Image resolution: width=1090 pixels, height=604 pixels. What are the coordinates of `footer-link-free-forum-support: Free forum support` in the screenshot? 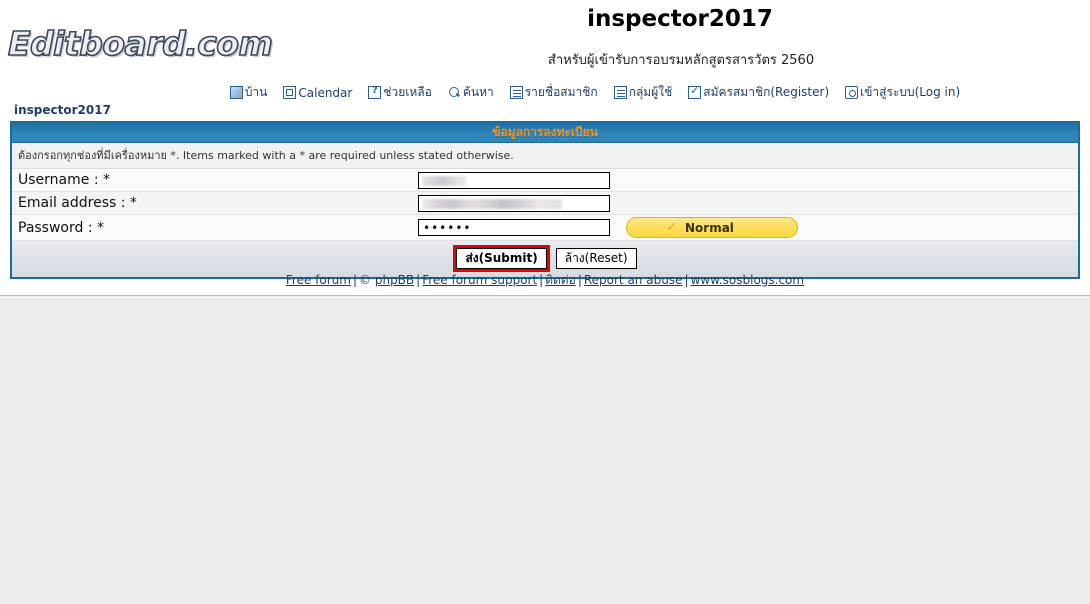 It's located at (479, 280).